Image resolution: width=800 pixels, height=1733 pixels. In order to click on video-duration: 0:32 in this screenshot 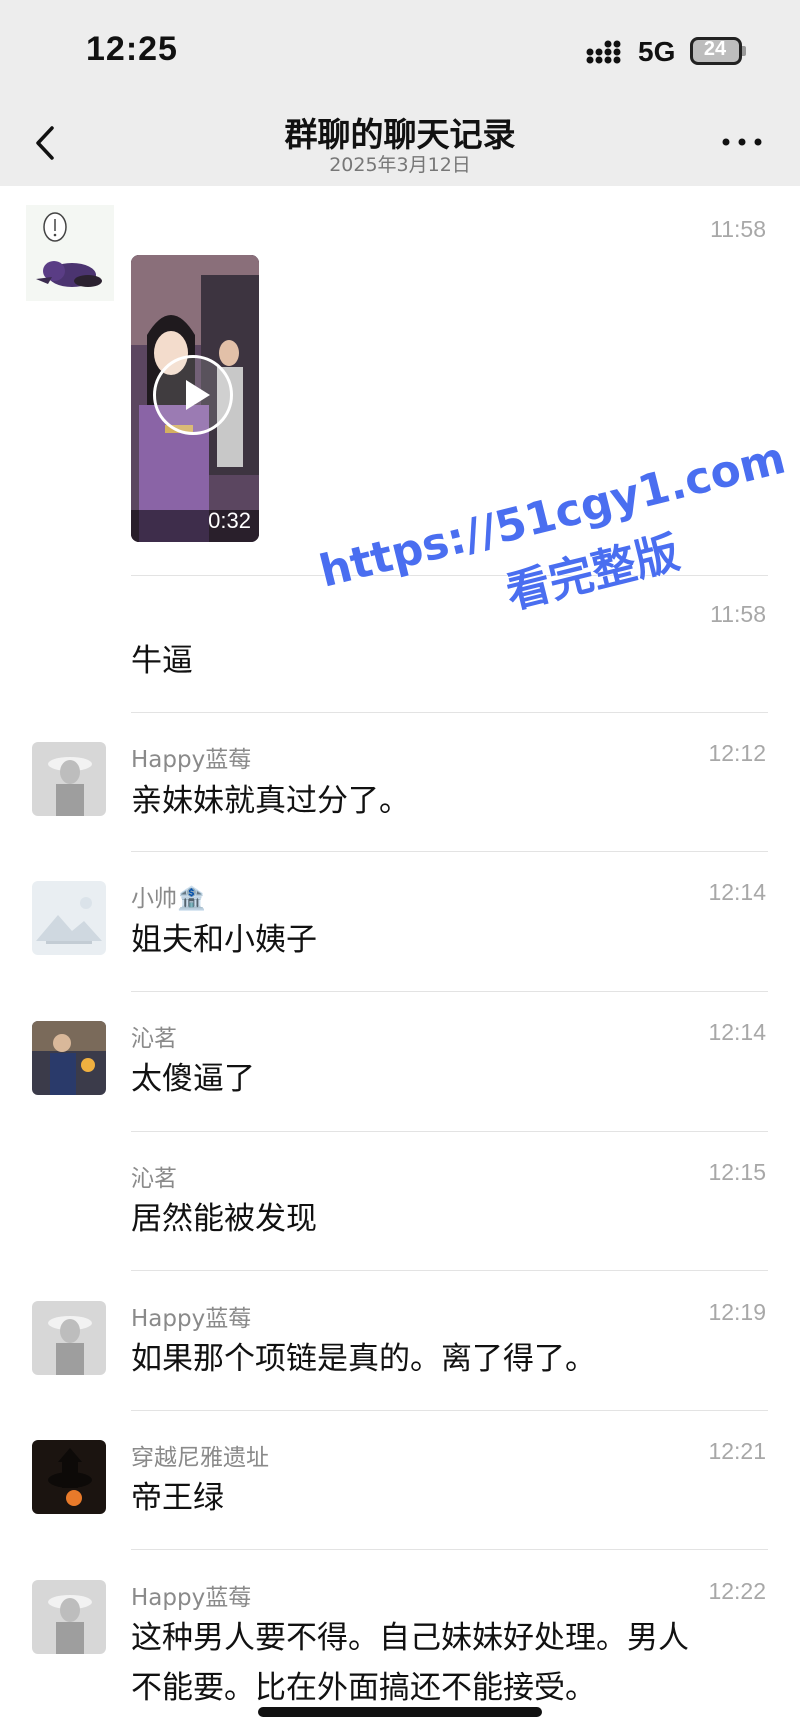, I will do `click(229, 520)`.